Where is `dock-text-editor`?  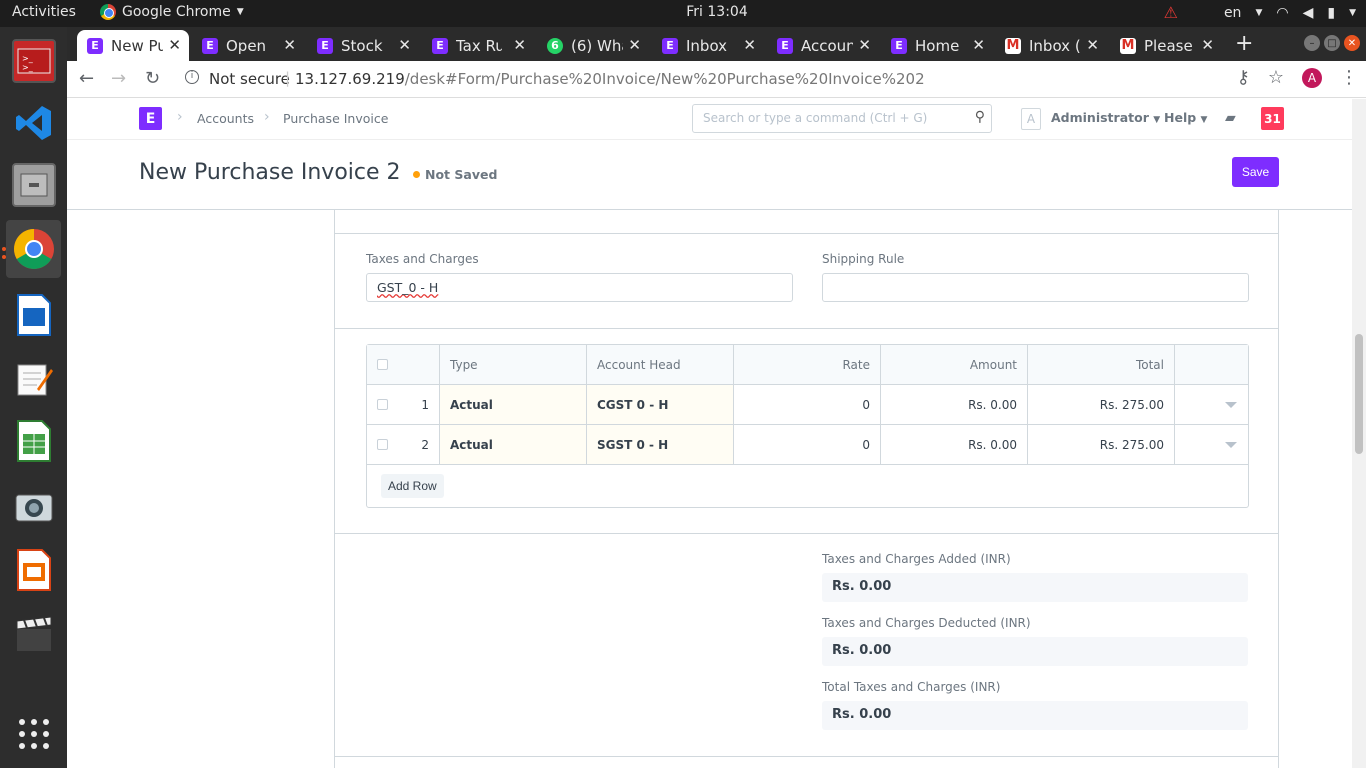
dock-text-editor is located at coordinates (33, 378).